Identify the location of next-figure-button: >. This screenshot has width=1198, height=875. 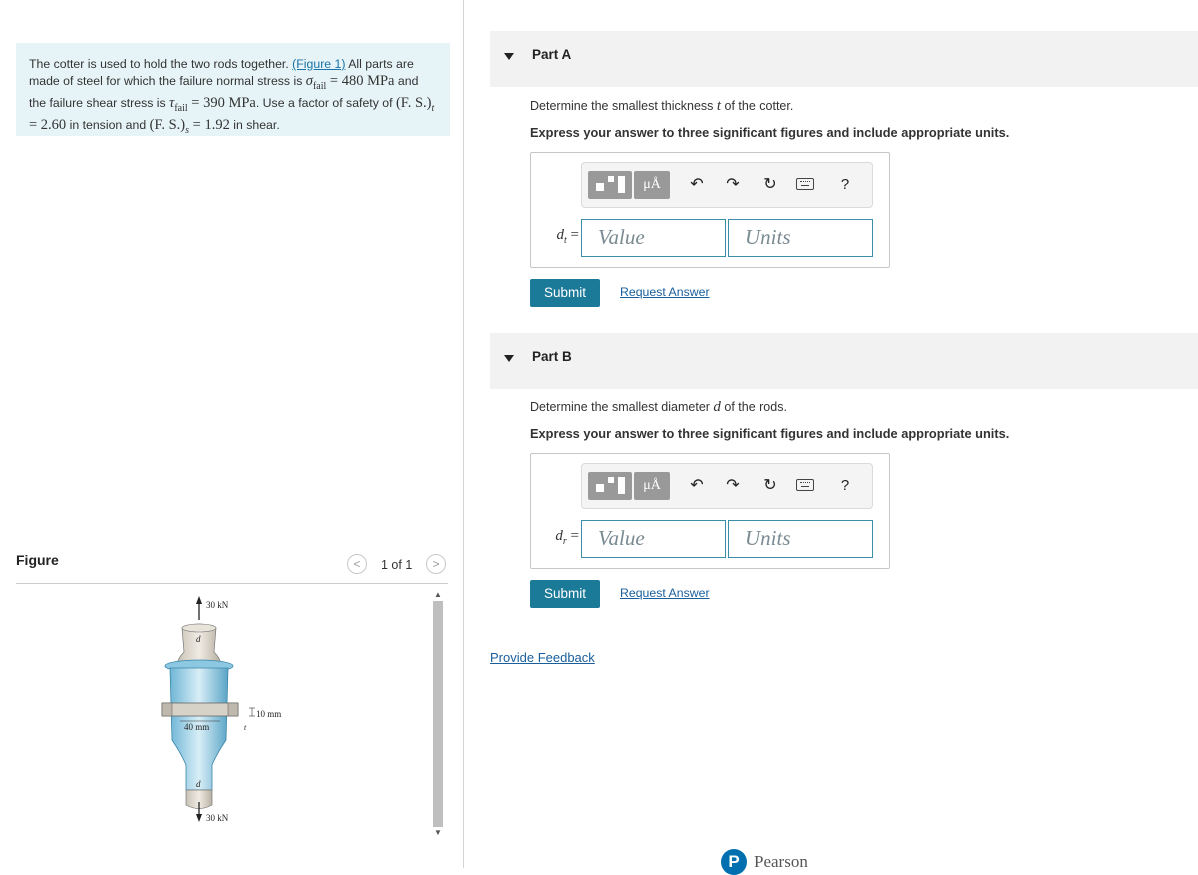
(436, 564).